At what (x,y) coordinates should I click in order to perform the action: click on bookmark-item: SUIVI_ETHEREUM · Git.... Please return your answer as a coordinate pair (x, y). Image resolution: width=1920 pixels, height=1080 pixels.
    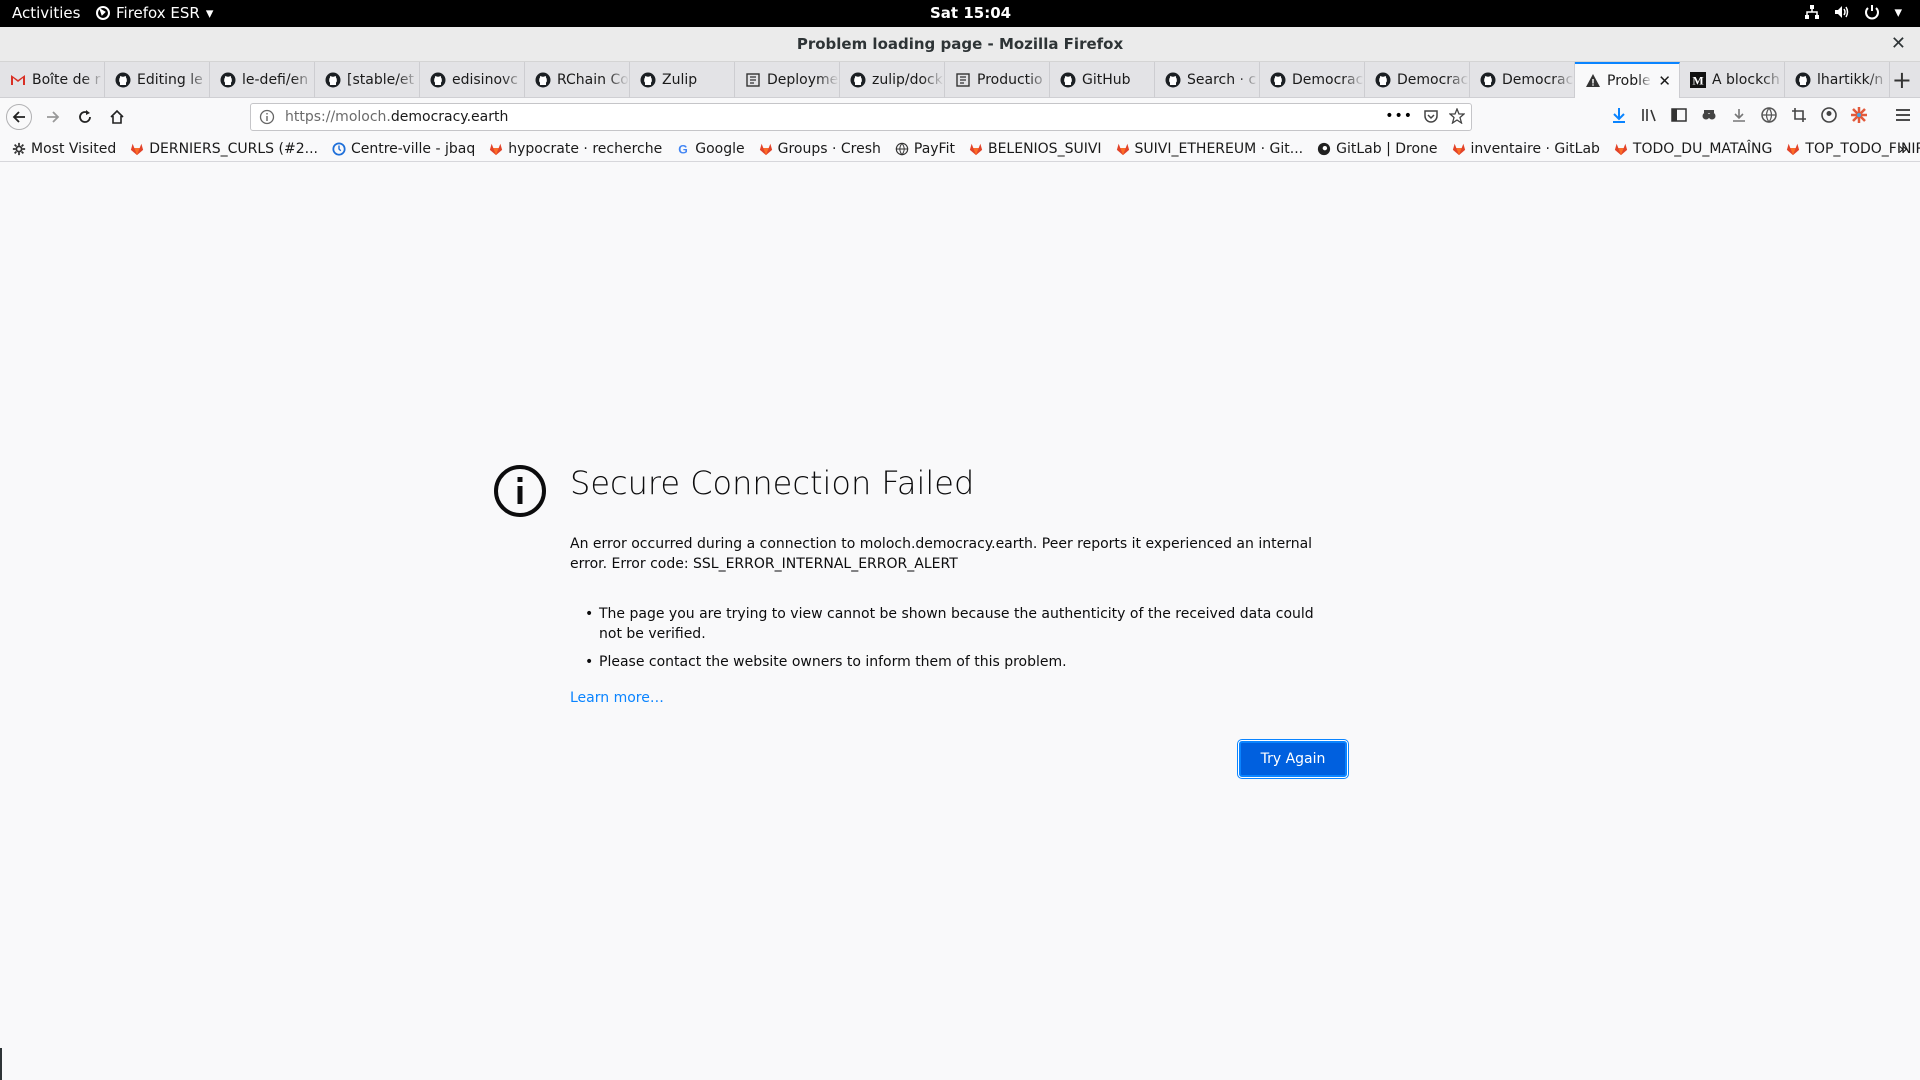
    Looking at the image, I should click on (1210, 148).